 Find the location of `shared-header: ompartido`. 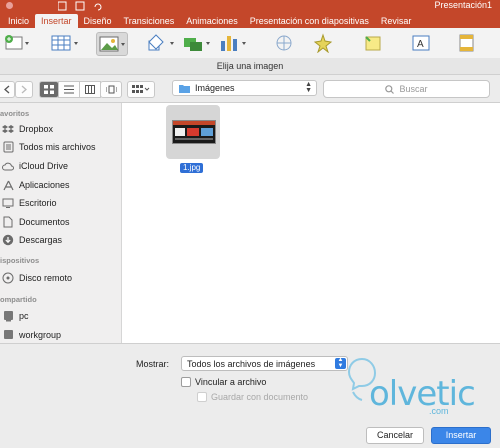

shared-header: ompartido is located at coordinates (18, 299).